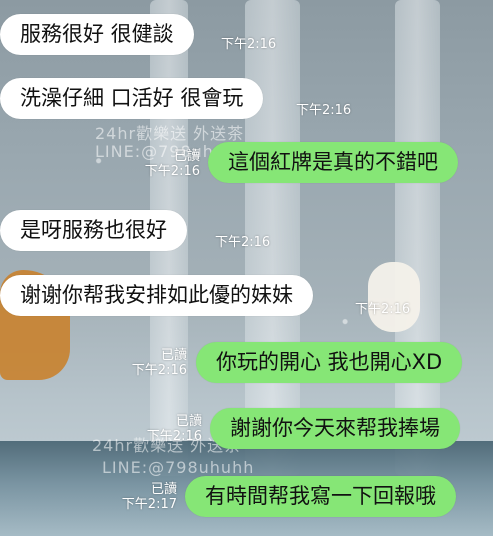 This screenshot has width=493, height=536. I want to click on chat-message-bubble: 服務很好 很健談, so click(97, 34).